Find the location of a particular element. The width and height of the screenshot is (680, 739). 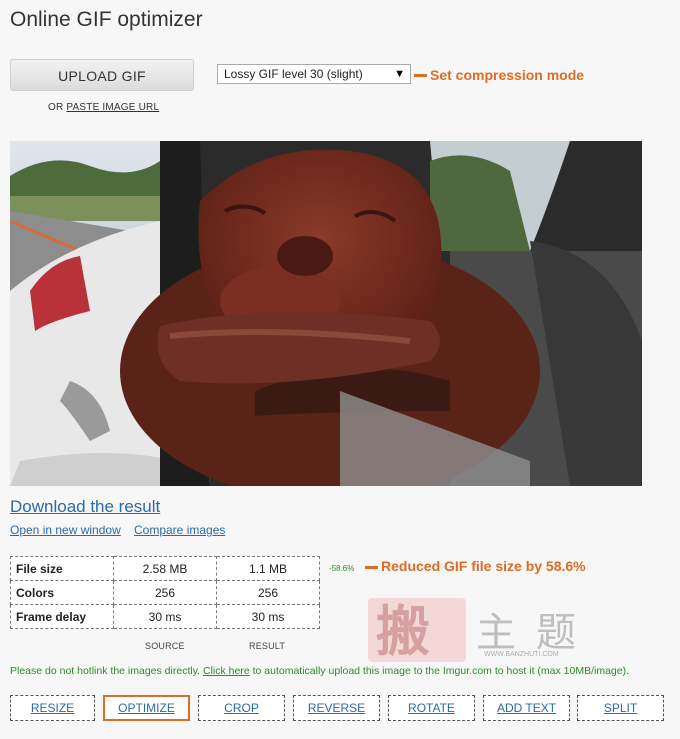

upload-gif-button: UPLOAD GIF is located at coordinates (102, 75).